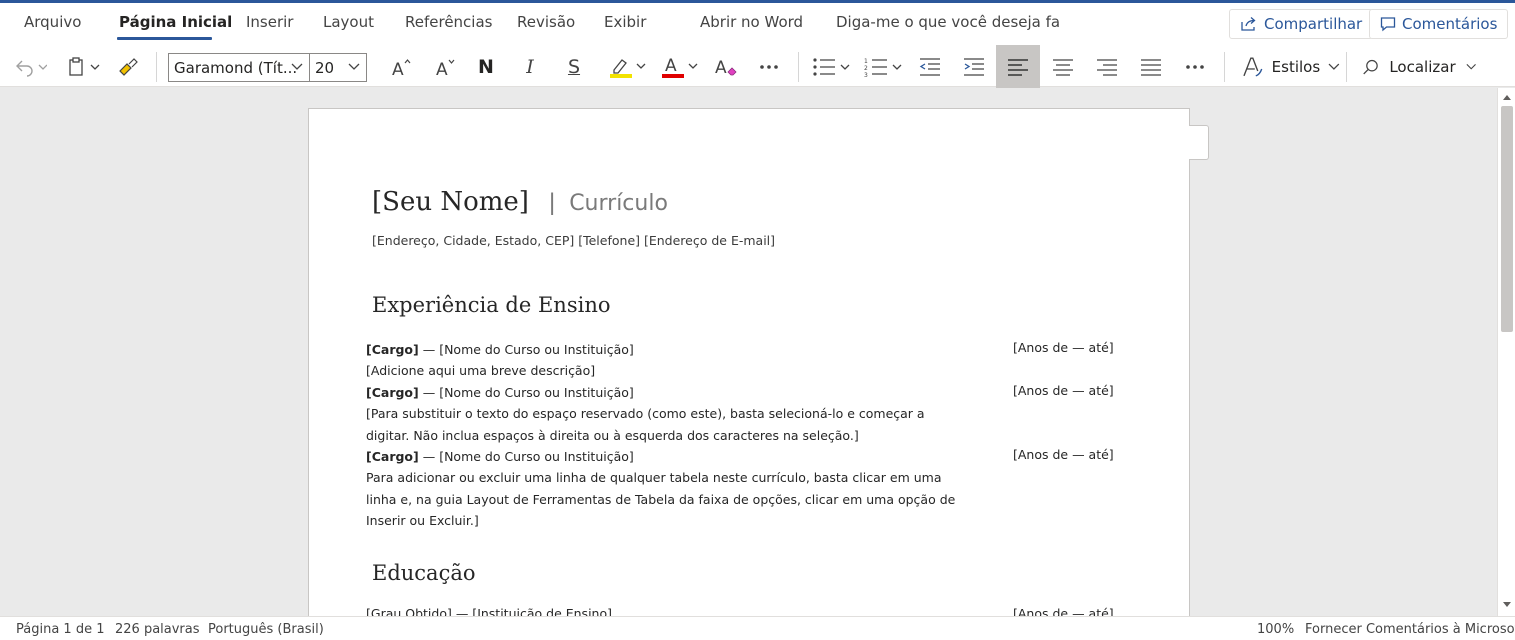 The width and height of the screenshot is (1515, 640). What do you see at coordinates (325, 67) in the screenshot?
I see `font-size-value: 20` at bounding box center [325, 67].